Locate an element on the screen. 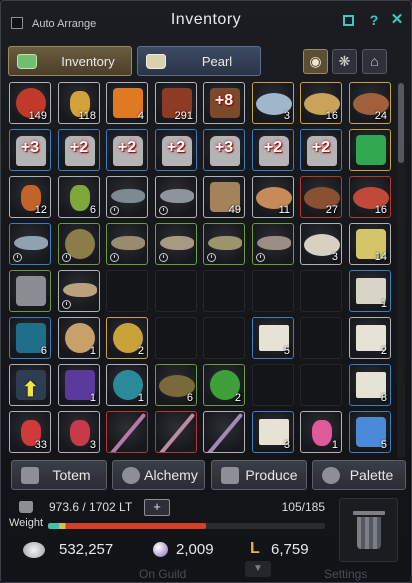 The width and height of the screenshot is (412, 583). inventory-slot: 24 is located at coordinates (370, 103).